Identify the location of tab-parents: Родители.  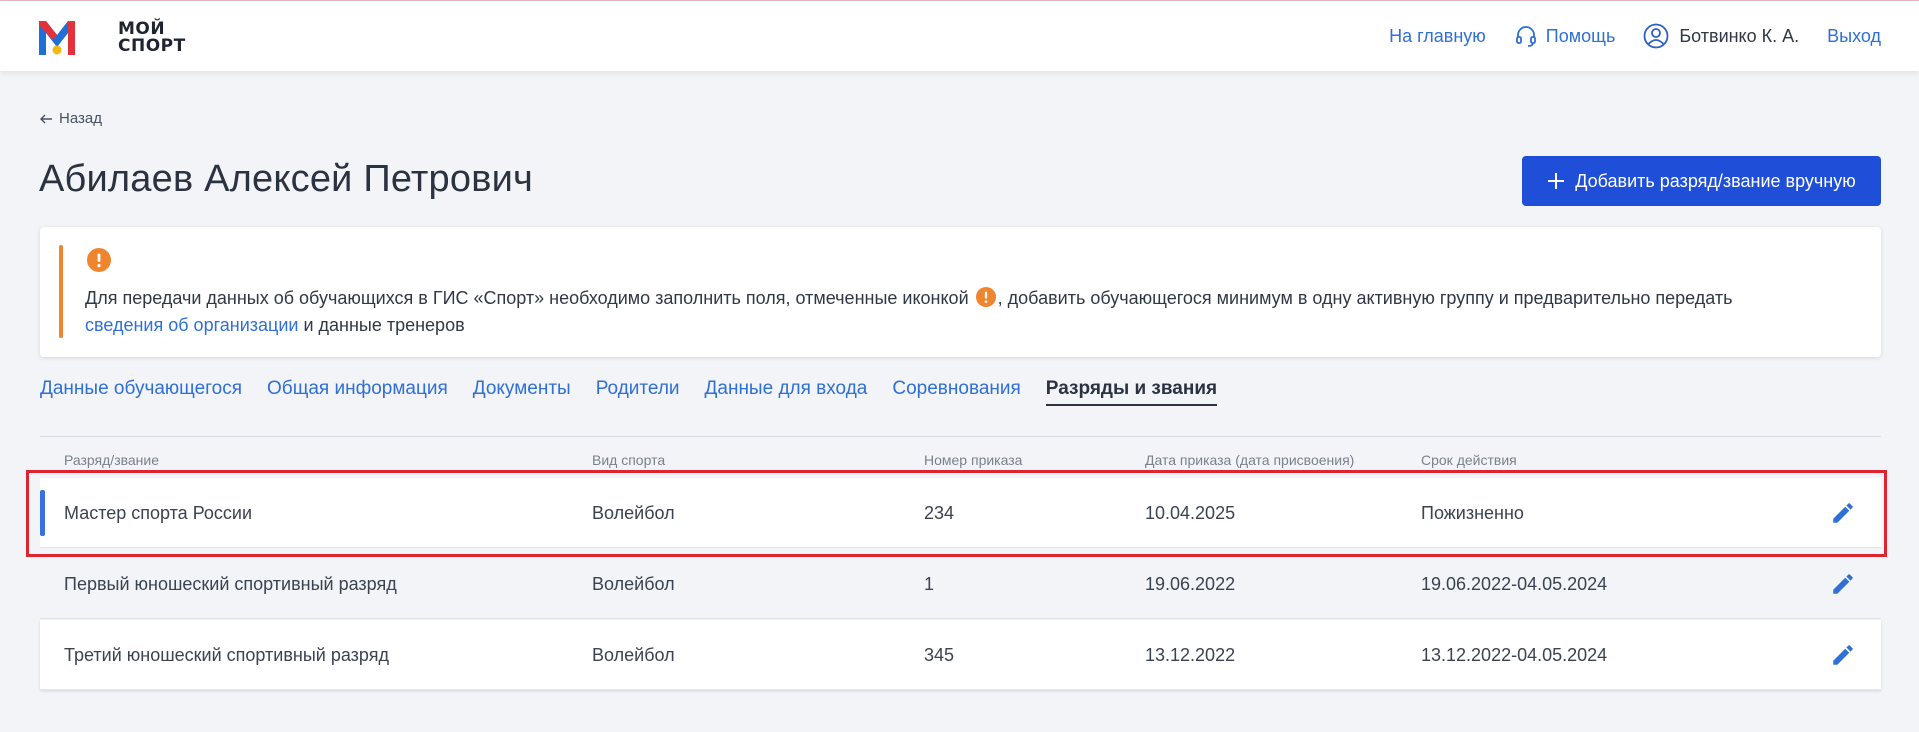
(638, 392).